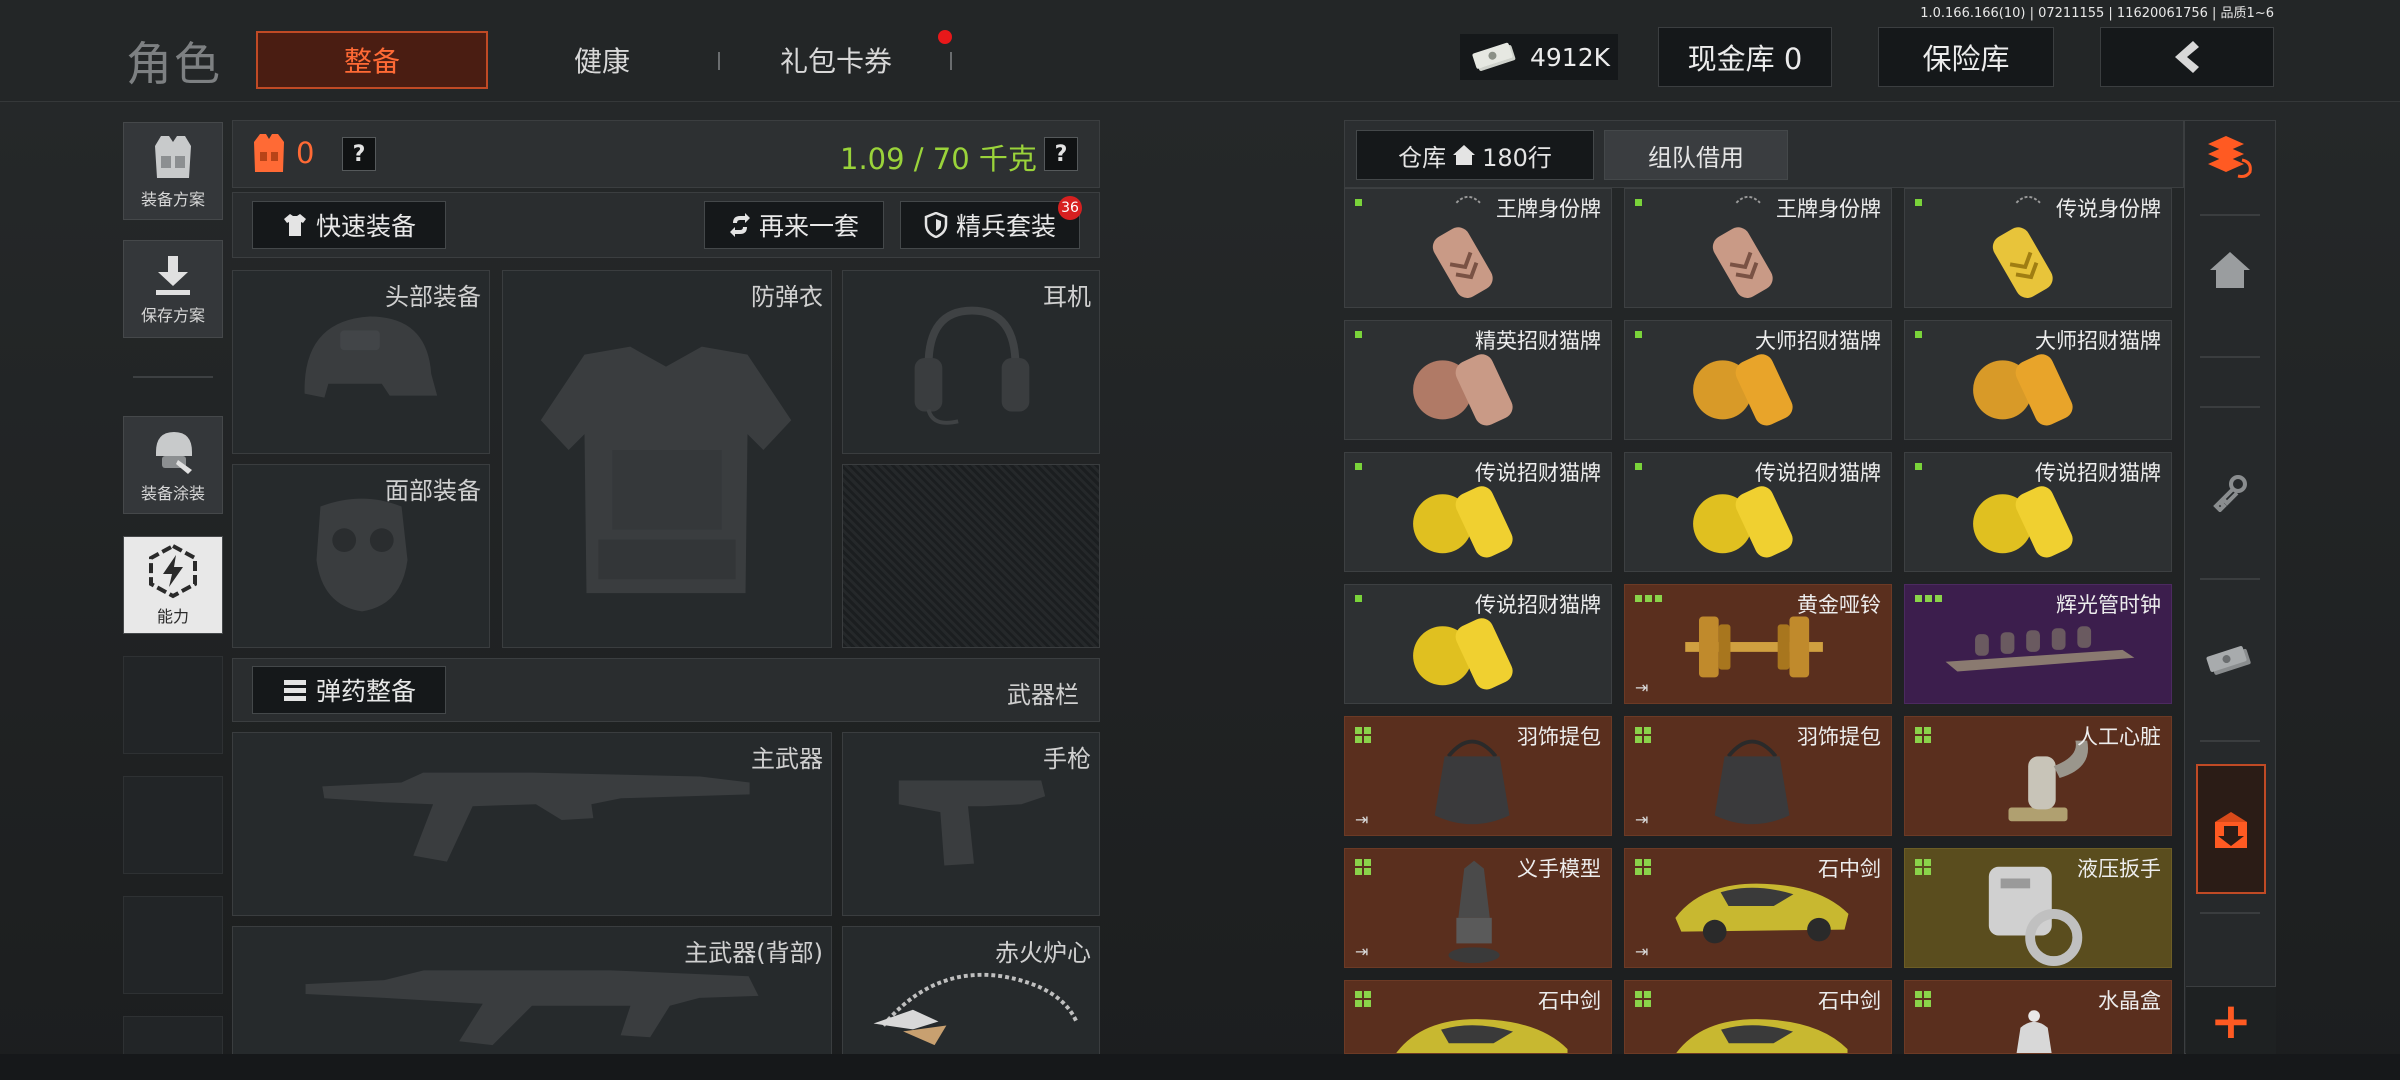 Image resolution: width=2400 pixels, height=1080 pixels. I want to click on back-button, so click(2187, 57).